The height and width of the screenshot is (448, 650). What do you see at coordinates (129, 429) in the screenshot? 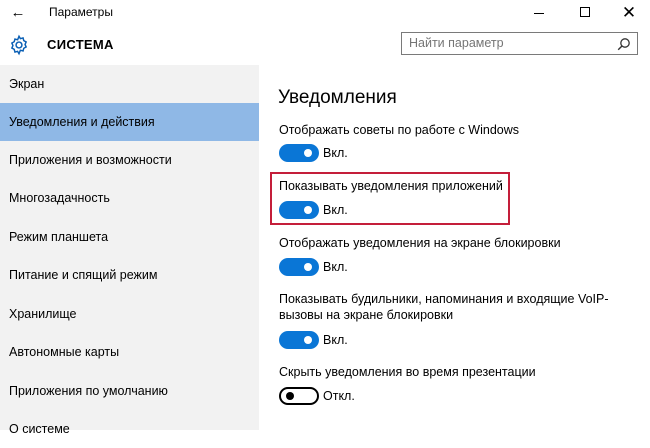
I see `sidebar-item-about: О системе` at bounding box center [129, 429].